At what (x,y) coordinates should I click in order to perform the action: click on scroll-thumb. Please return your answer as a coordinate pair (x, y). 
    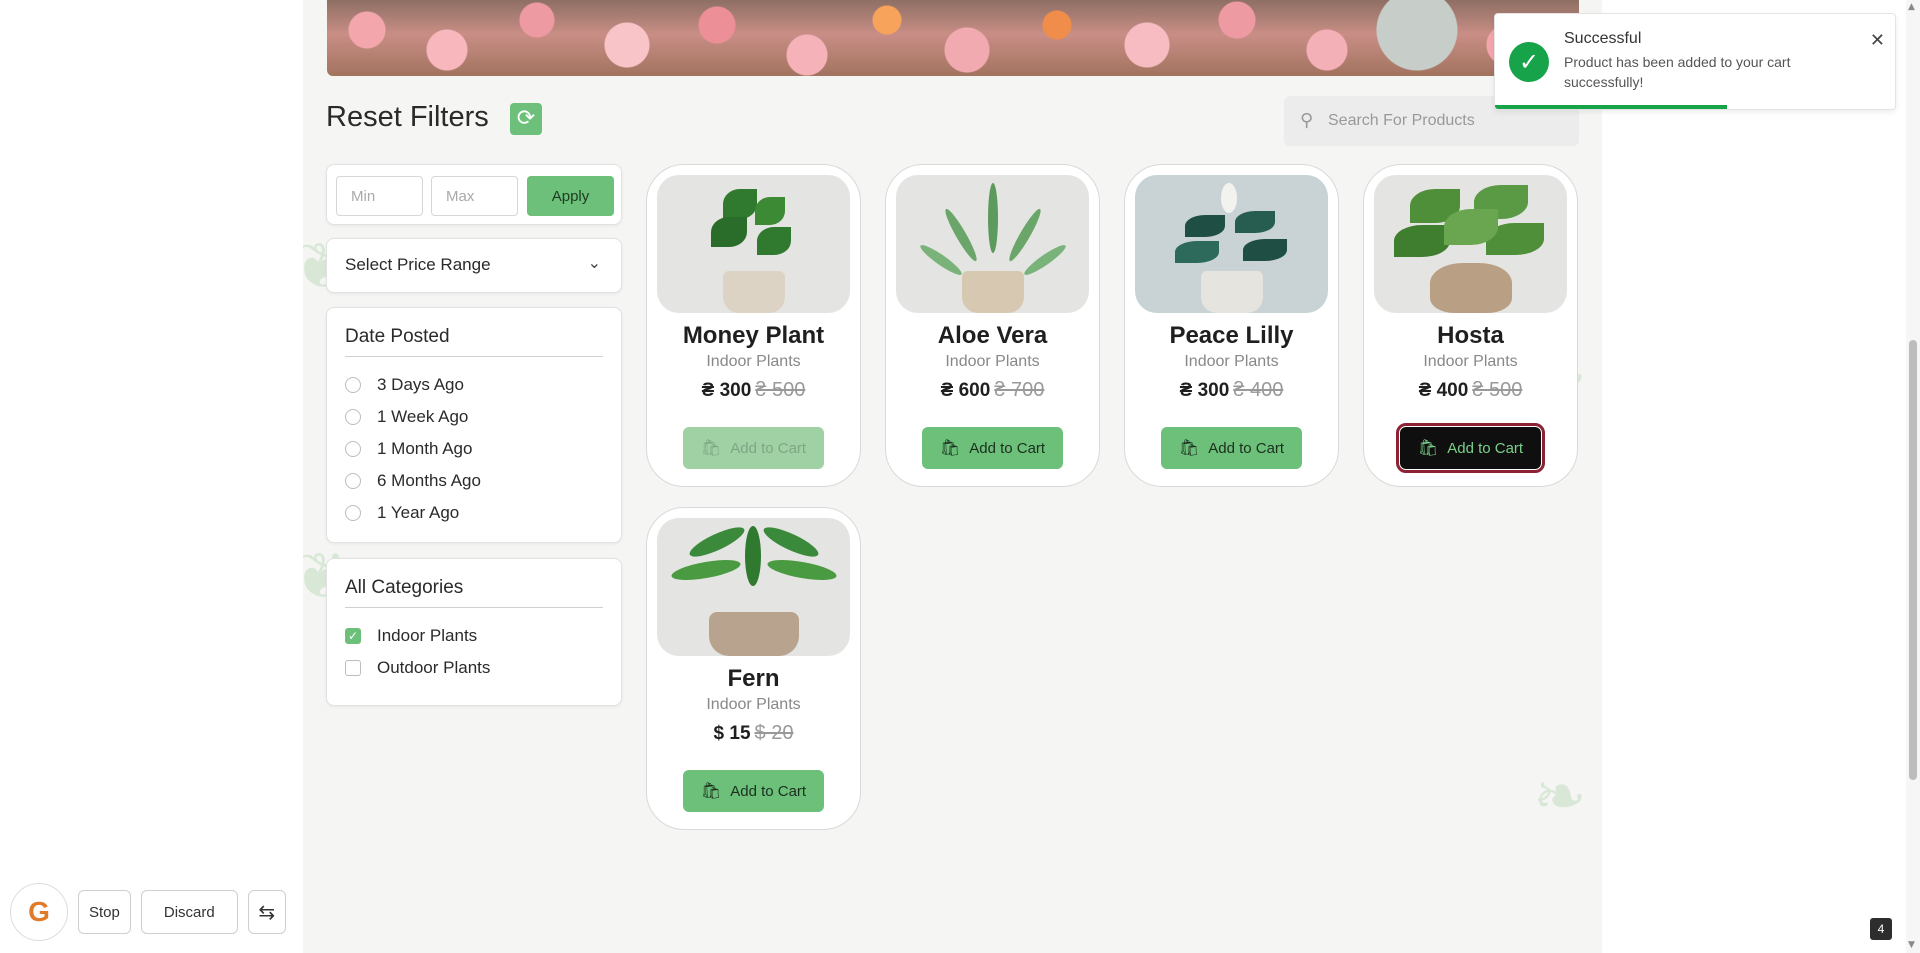
    Looking at the image, I should click on (1913, 560).